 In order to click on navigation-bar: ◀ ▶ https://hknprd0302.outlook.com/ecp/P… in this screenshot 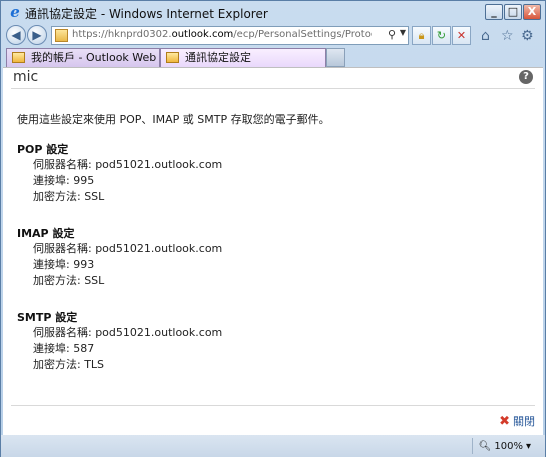, I will do `click(273, 35)`.